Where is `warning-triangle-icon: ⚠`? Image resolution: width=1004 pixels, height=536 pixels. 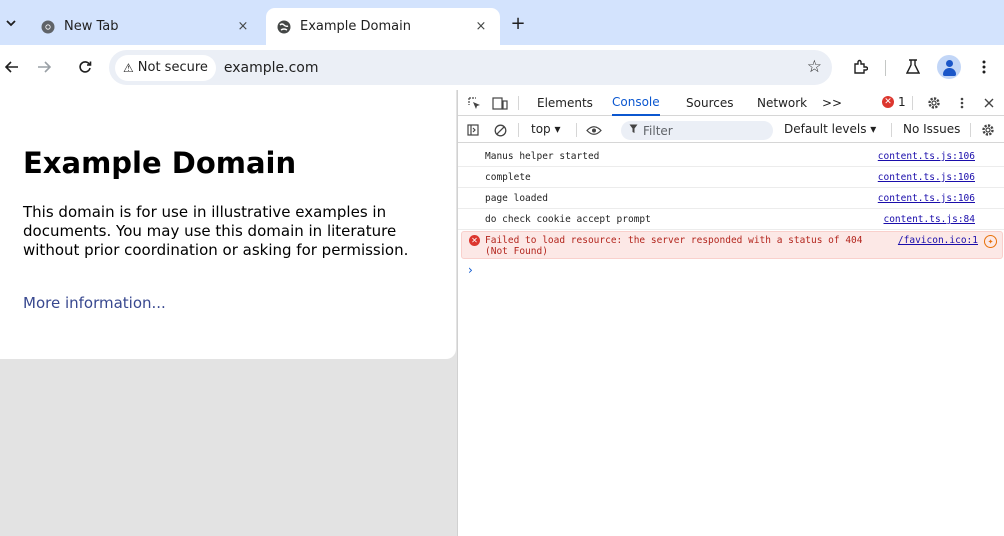 warning-triangle-icon: ⚠ is located at coordinates (128, 67).